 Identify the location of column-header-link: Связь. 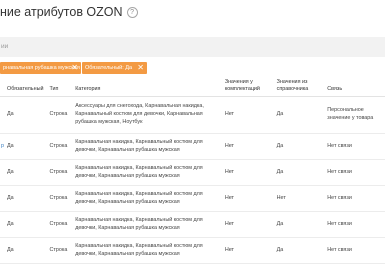
(354, 86).